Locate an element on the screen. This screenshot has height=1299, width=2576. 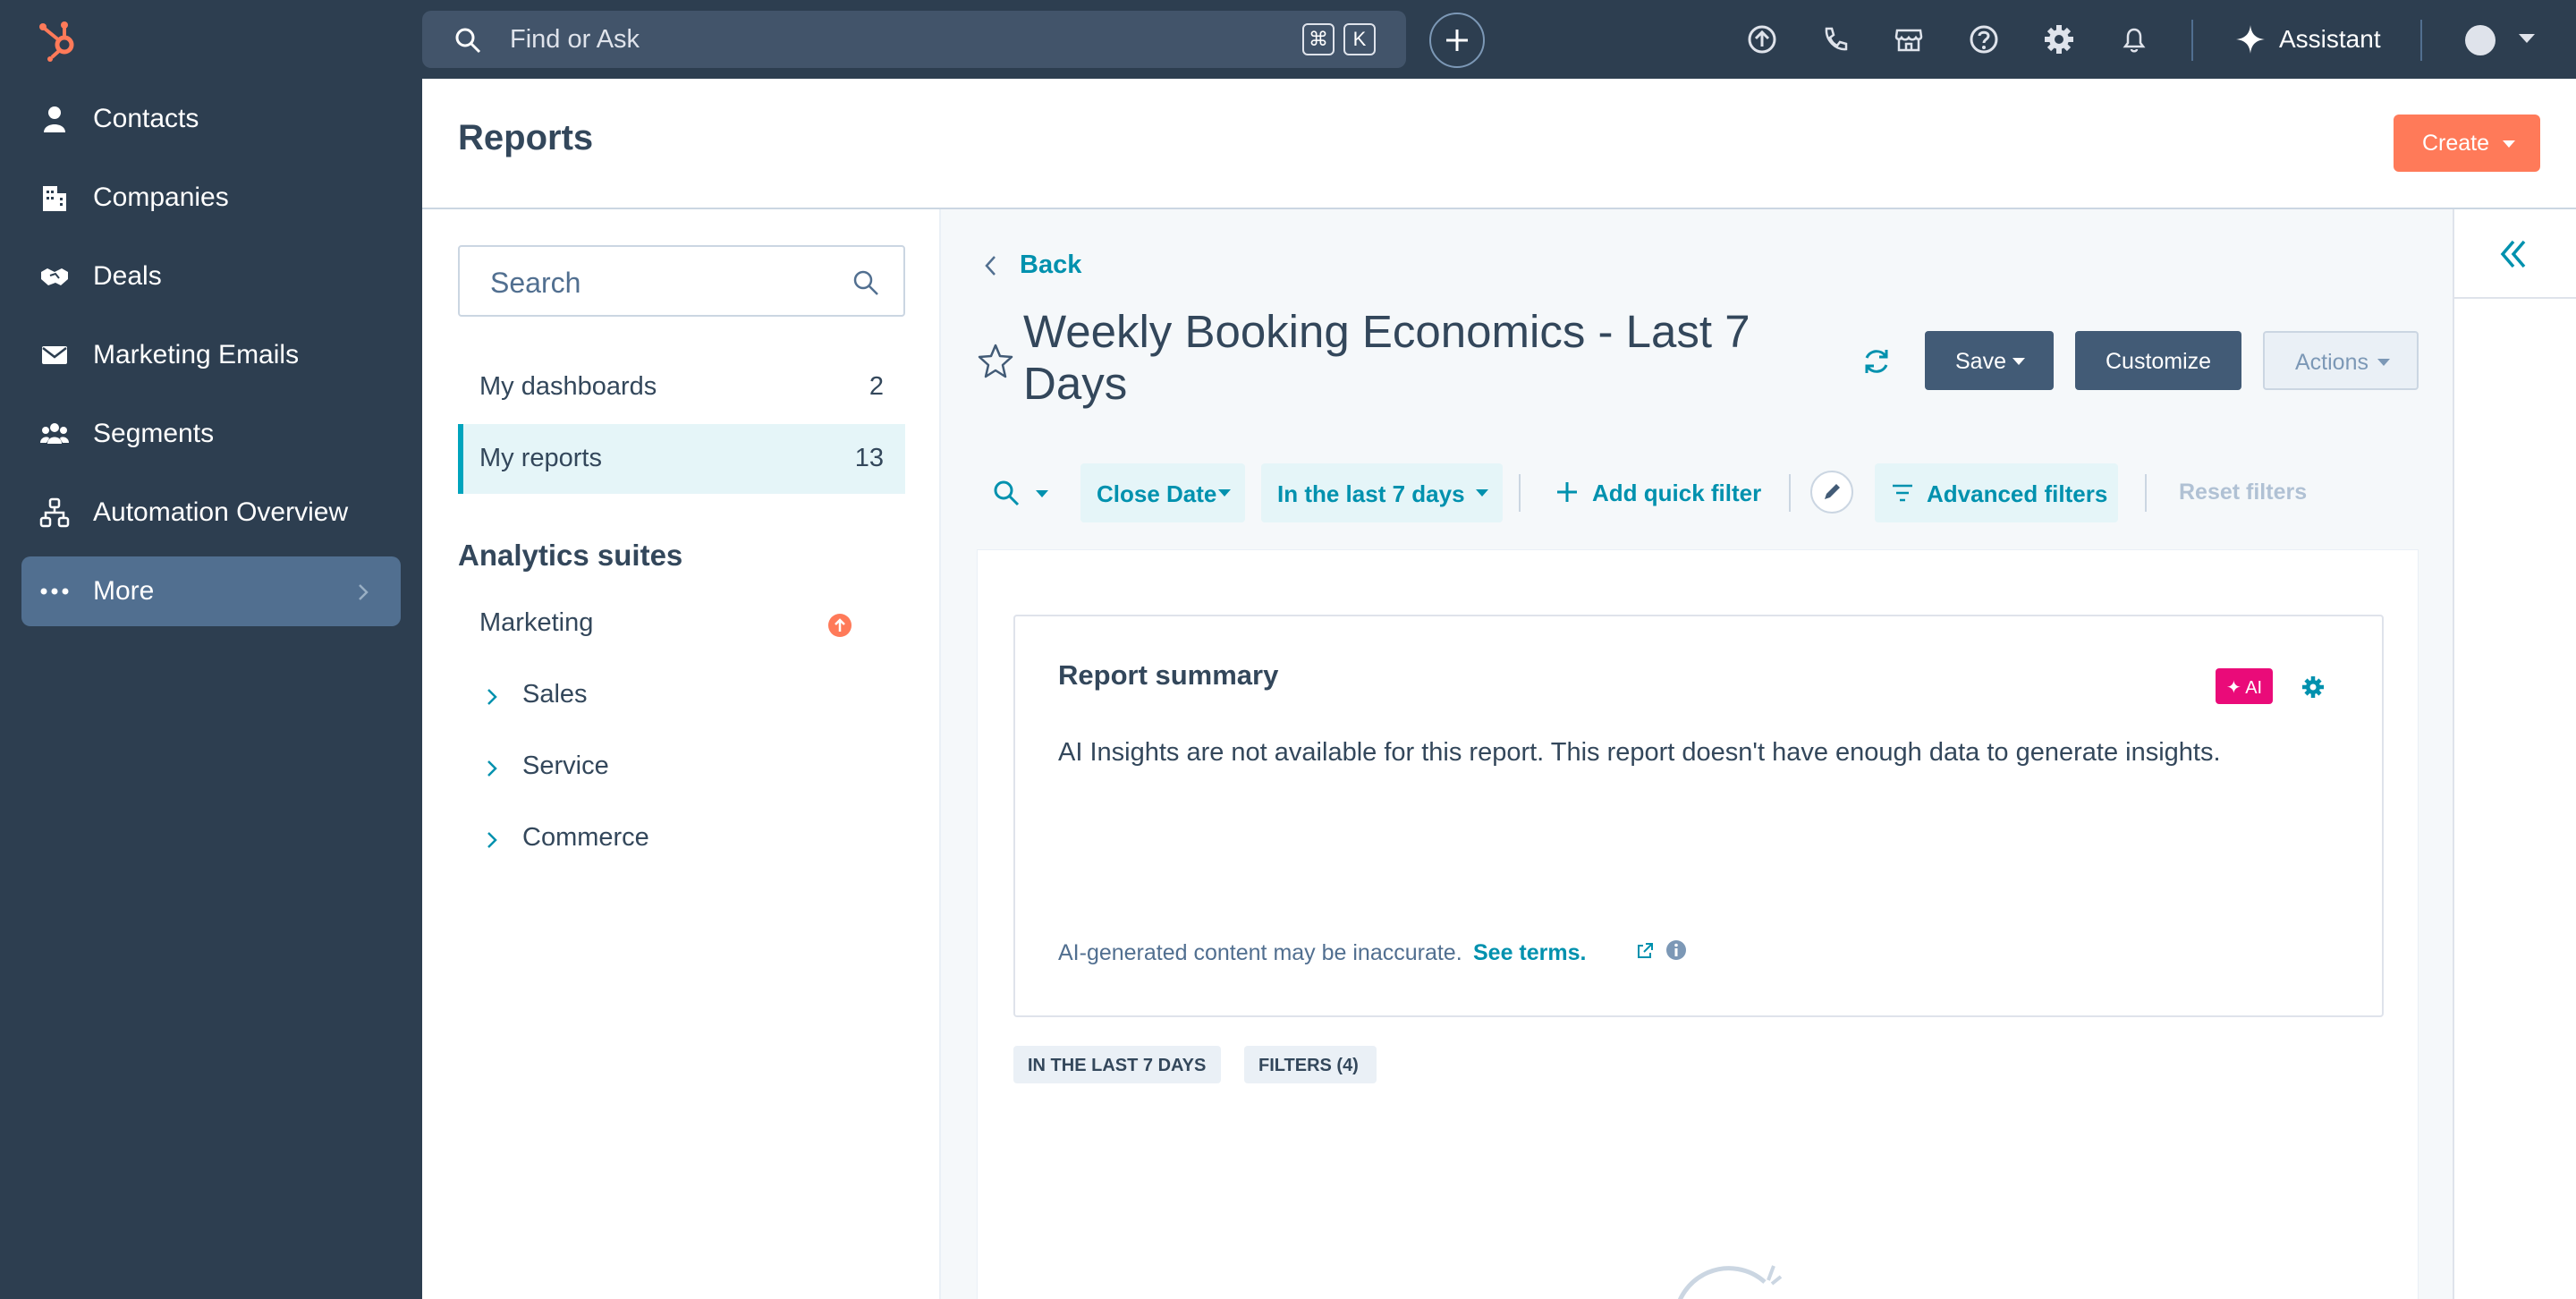
create-button: Create is located at coordinates (2467, 143).